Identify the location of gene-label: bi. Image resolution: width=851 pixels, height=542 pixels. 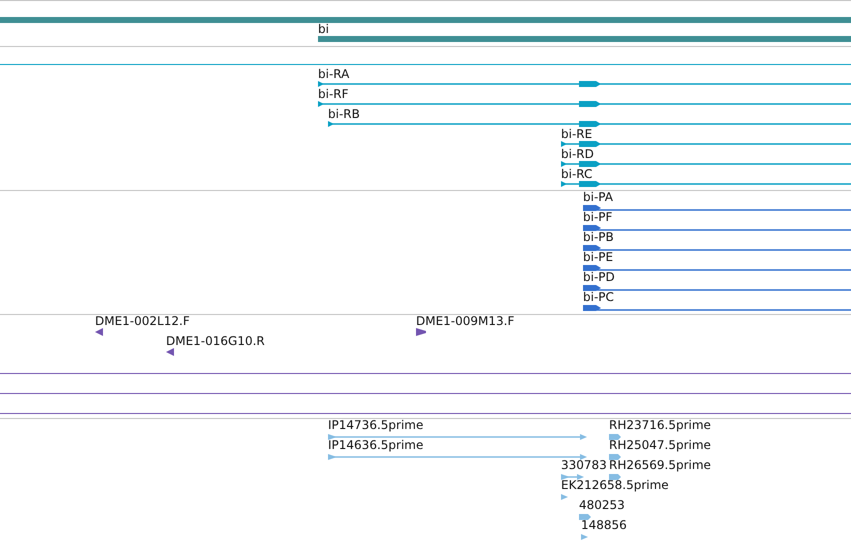
(323, 29).